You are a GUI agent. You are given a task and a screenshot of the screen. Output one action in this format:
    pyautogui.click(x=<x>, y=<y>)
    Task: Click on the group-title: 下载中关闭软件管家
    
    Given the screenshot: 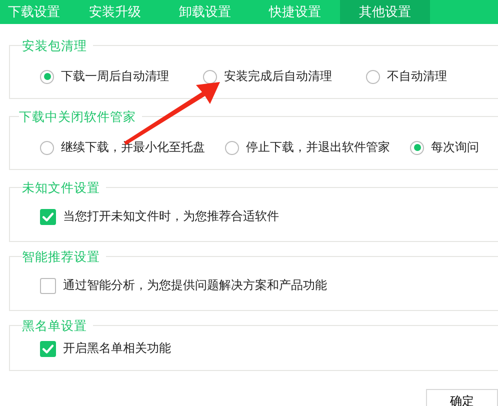 What is the action you would take?
    pyautogui.click(x=80, y=116)
    